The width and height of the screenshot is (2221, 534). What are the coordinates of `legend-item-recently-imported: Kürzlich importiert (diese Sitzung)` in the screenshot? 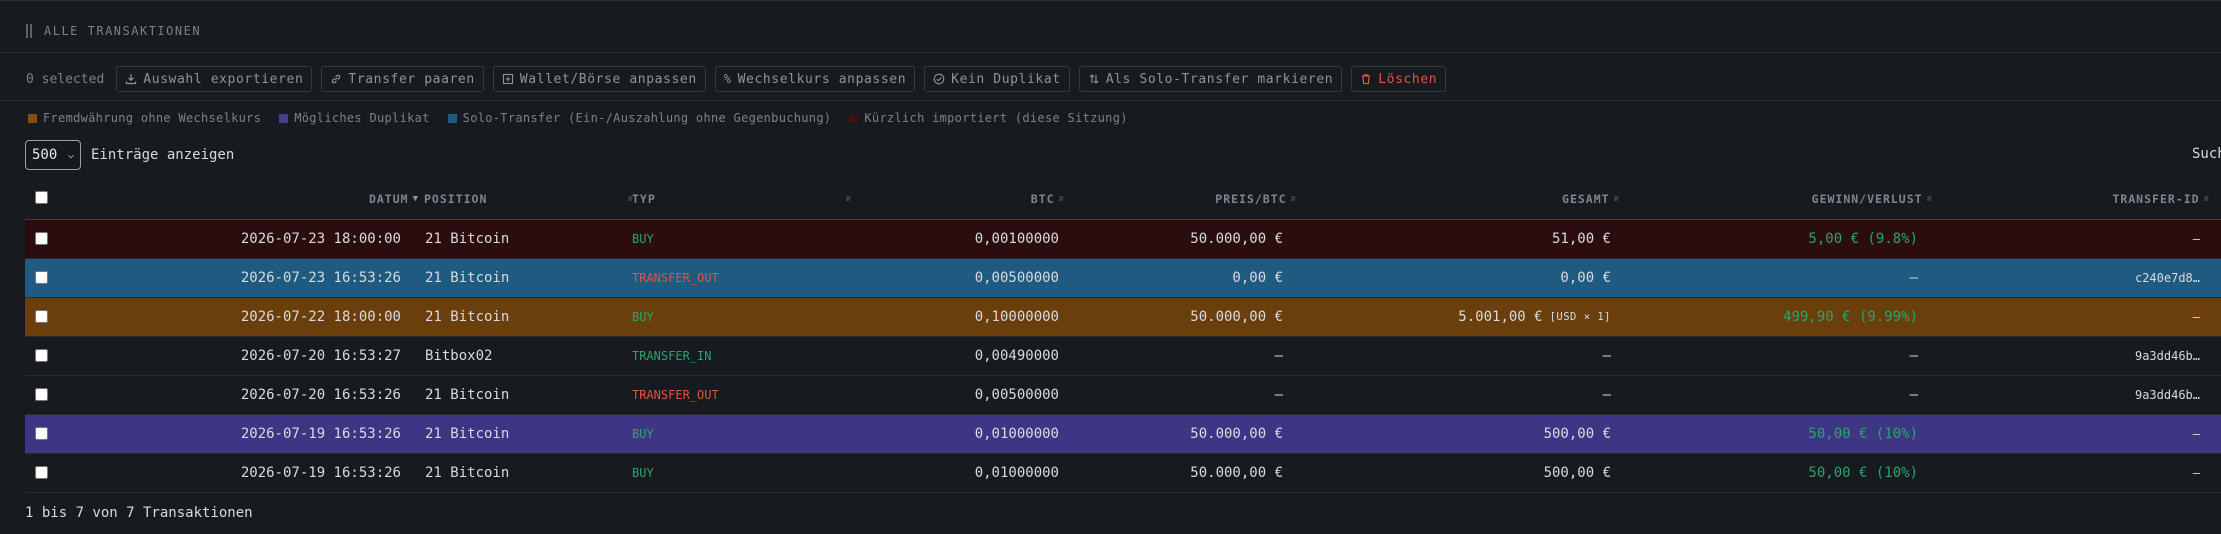 It's located at (988, 118).